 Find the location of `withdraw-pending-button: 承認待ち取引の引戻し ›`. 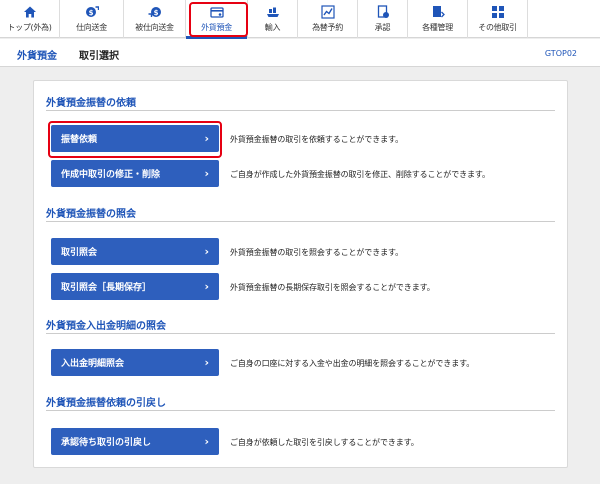

withdraw-pending-button: 承認待ち取引の引戻し › is located at coordinates (135, 441).